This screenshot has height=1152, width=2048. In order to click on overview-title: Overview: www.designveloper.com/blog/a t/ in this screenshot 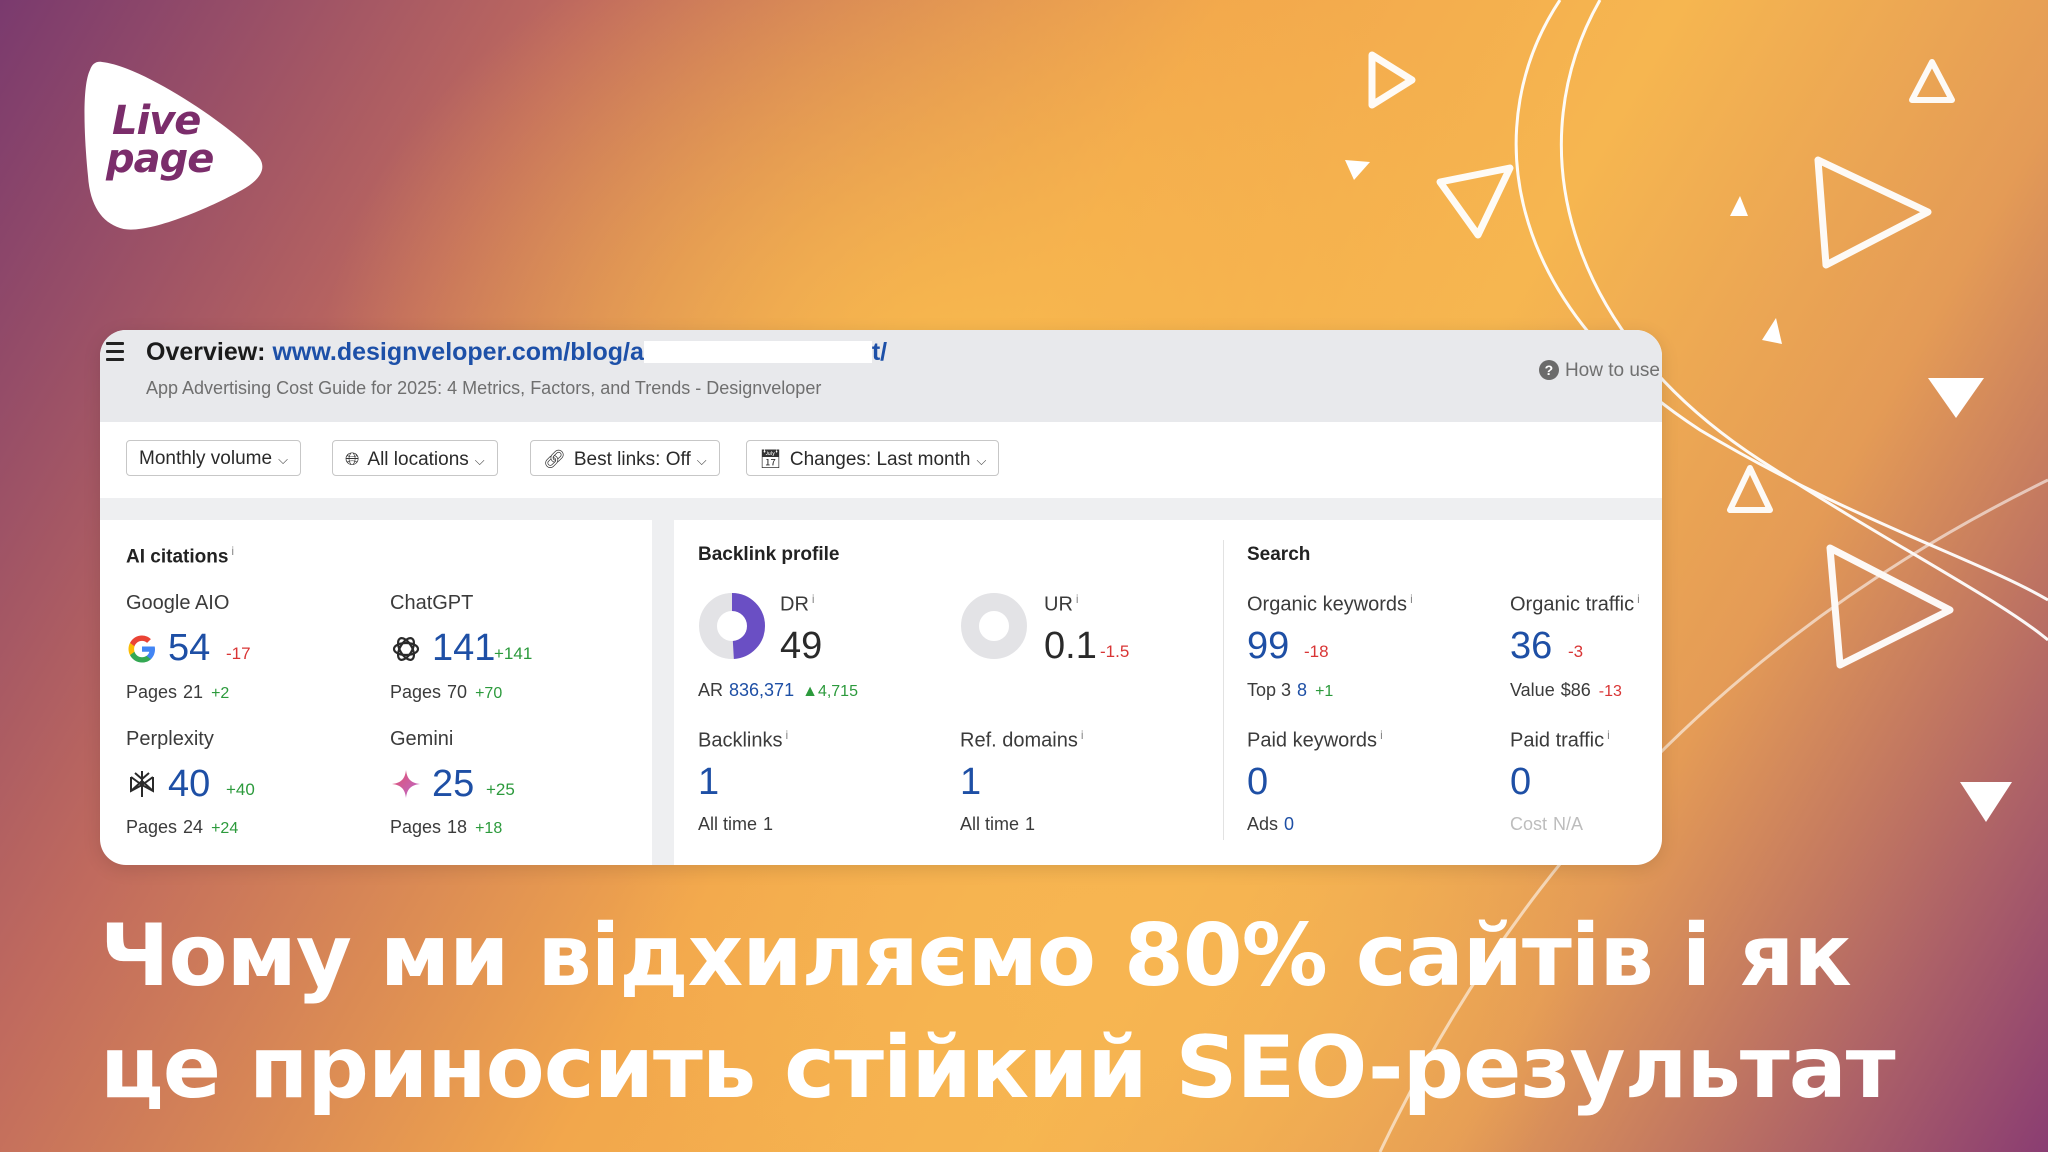, I will do `click(516, 352)`.